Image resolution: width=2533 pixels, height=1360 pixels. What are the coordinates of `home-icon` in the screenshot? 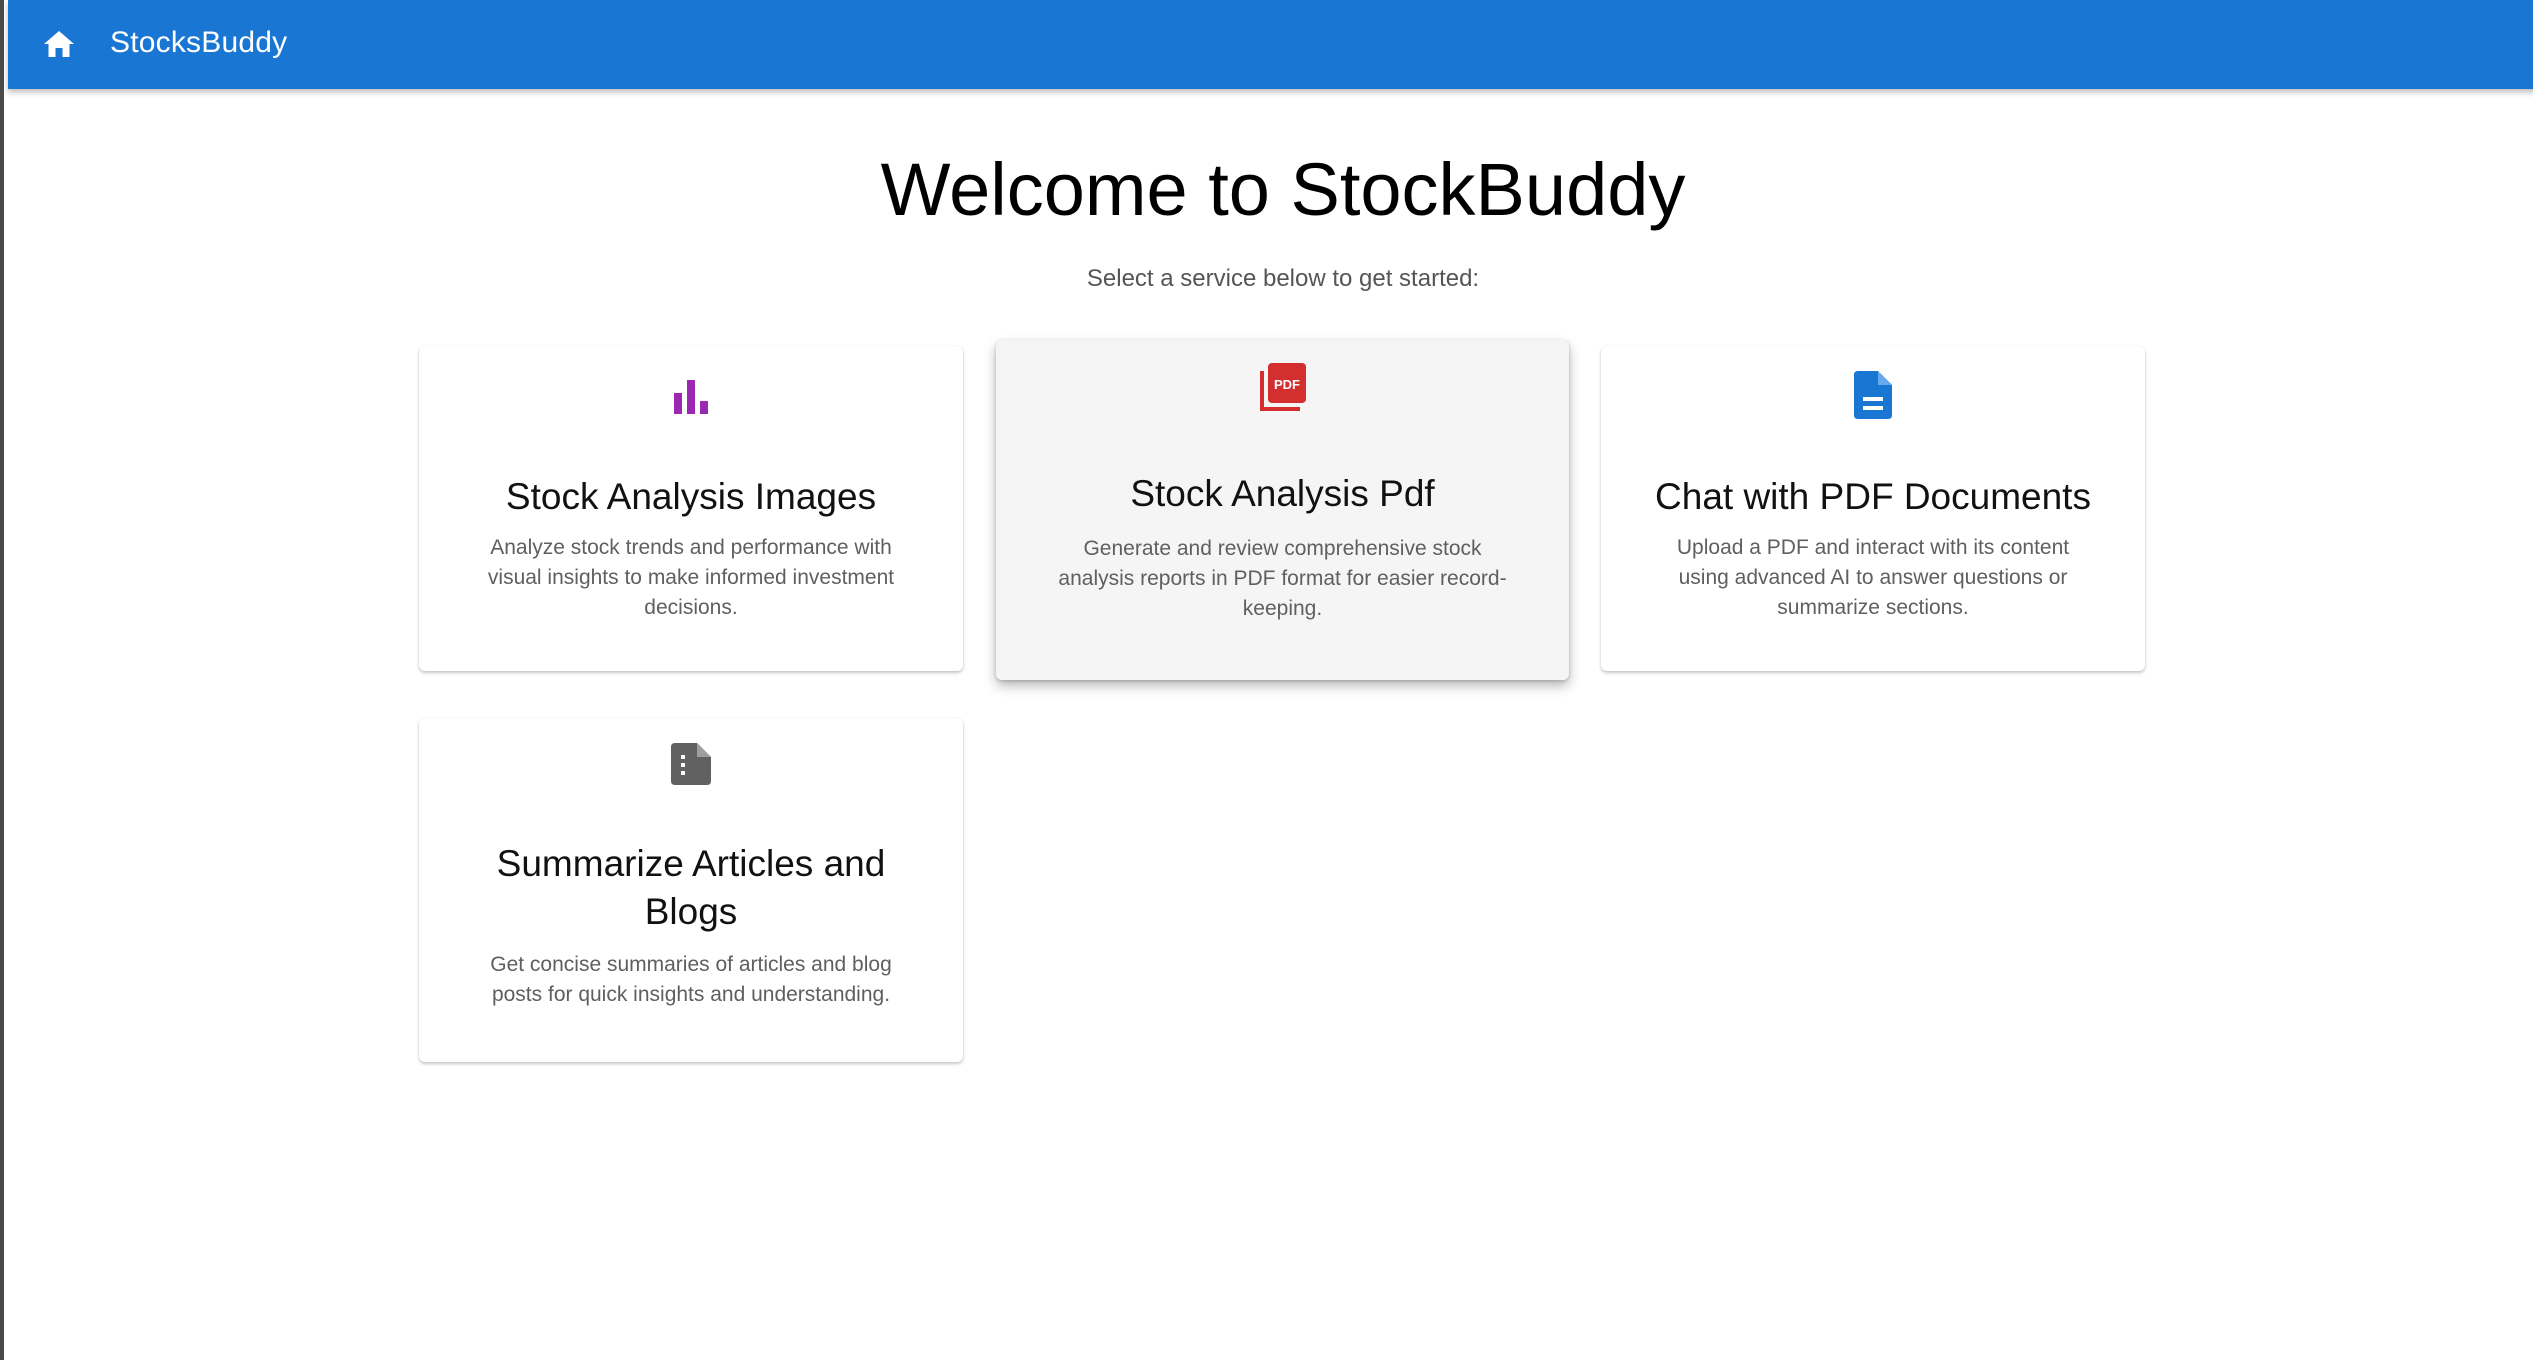 It's located at (59, 44).